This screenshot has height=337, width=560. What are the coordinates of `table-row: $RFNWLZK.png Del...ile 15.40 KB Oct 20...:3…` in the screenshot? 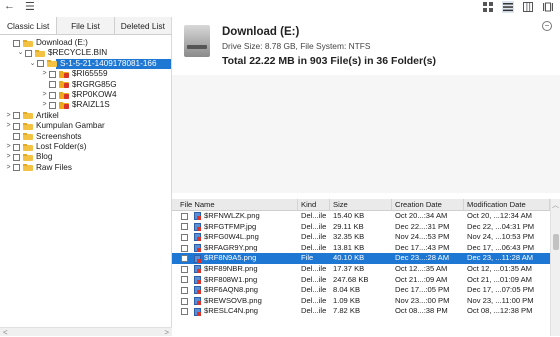 It's located at (361, 216).